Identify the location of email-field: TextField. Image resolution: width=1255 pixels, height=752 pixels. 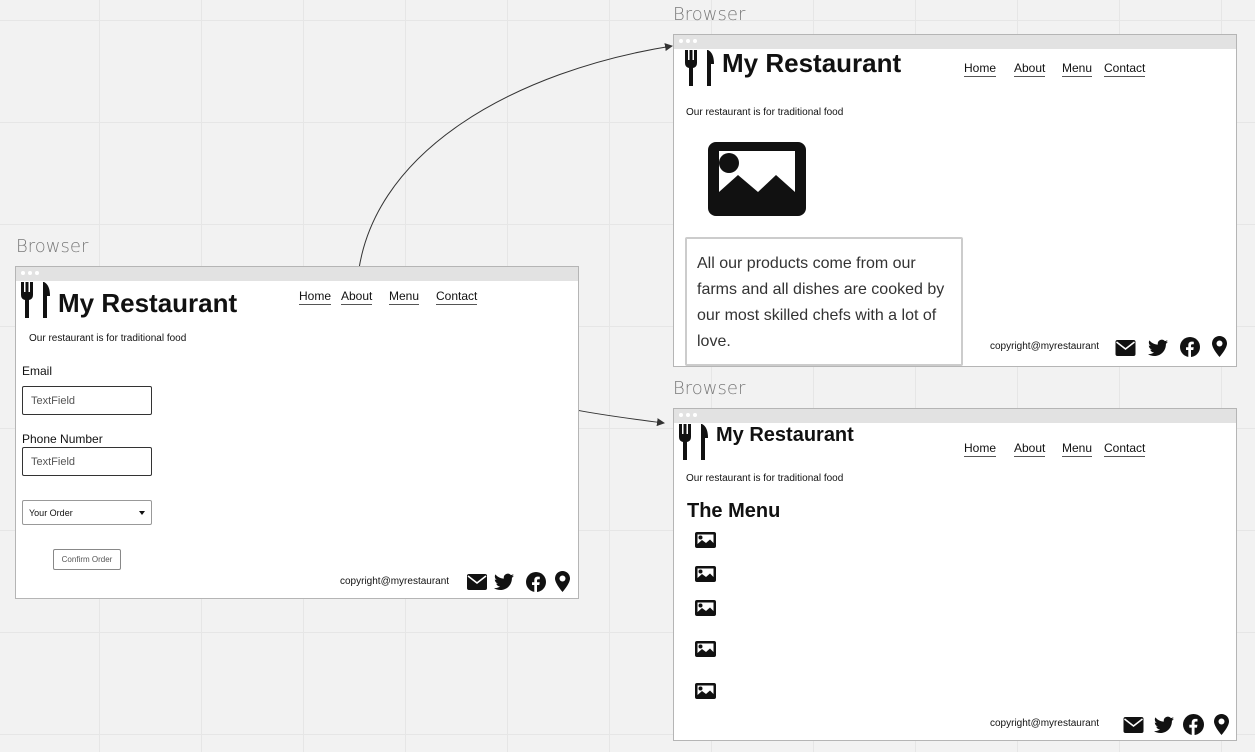
(87, 400).